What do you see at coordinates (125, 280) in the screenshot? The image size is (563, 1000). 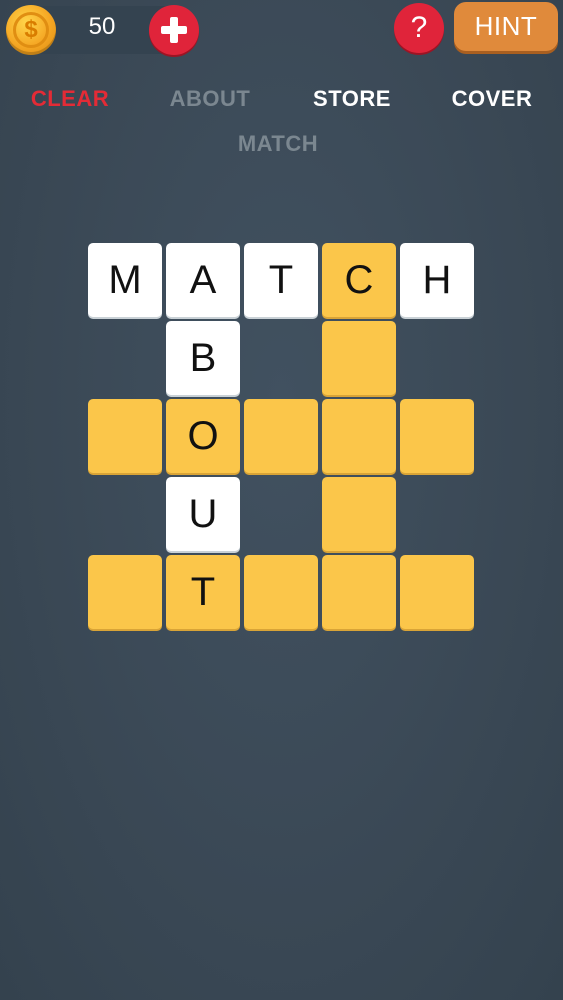 I see `grid-tile: M` at bounding box center [125, 280].